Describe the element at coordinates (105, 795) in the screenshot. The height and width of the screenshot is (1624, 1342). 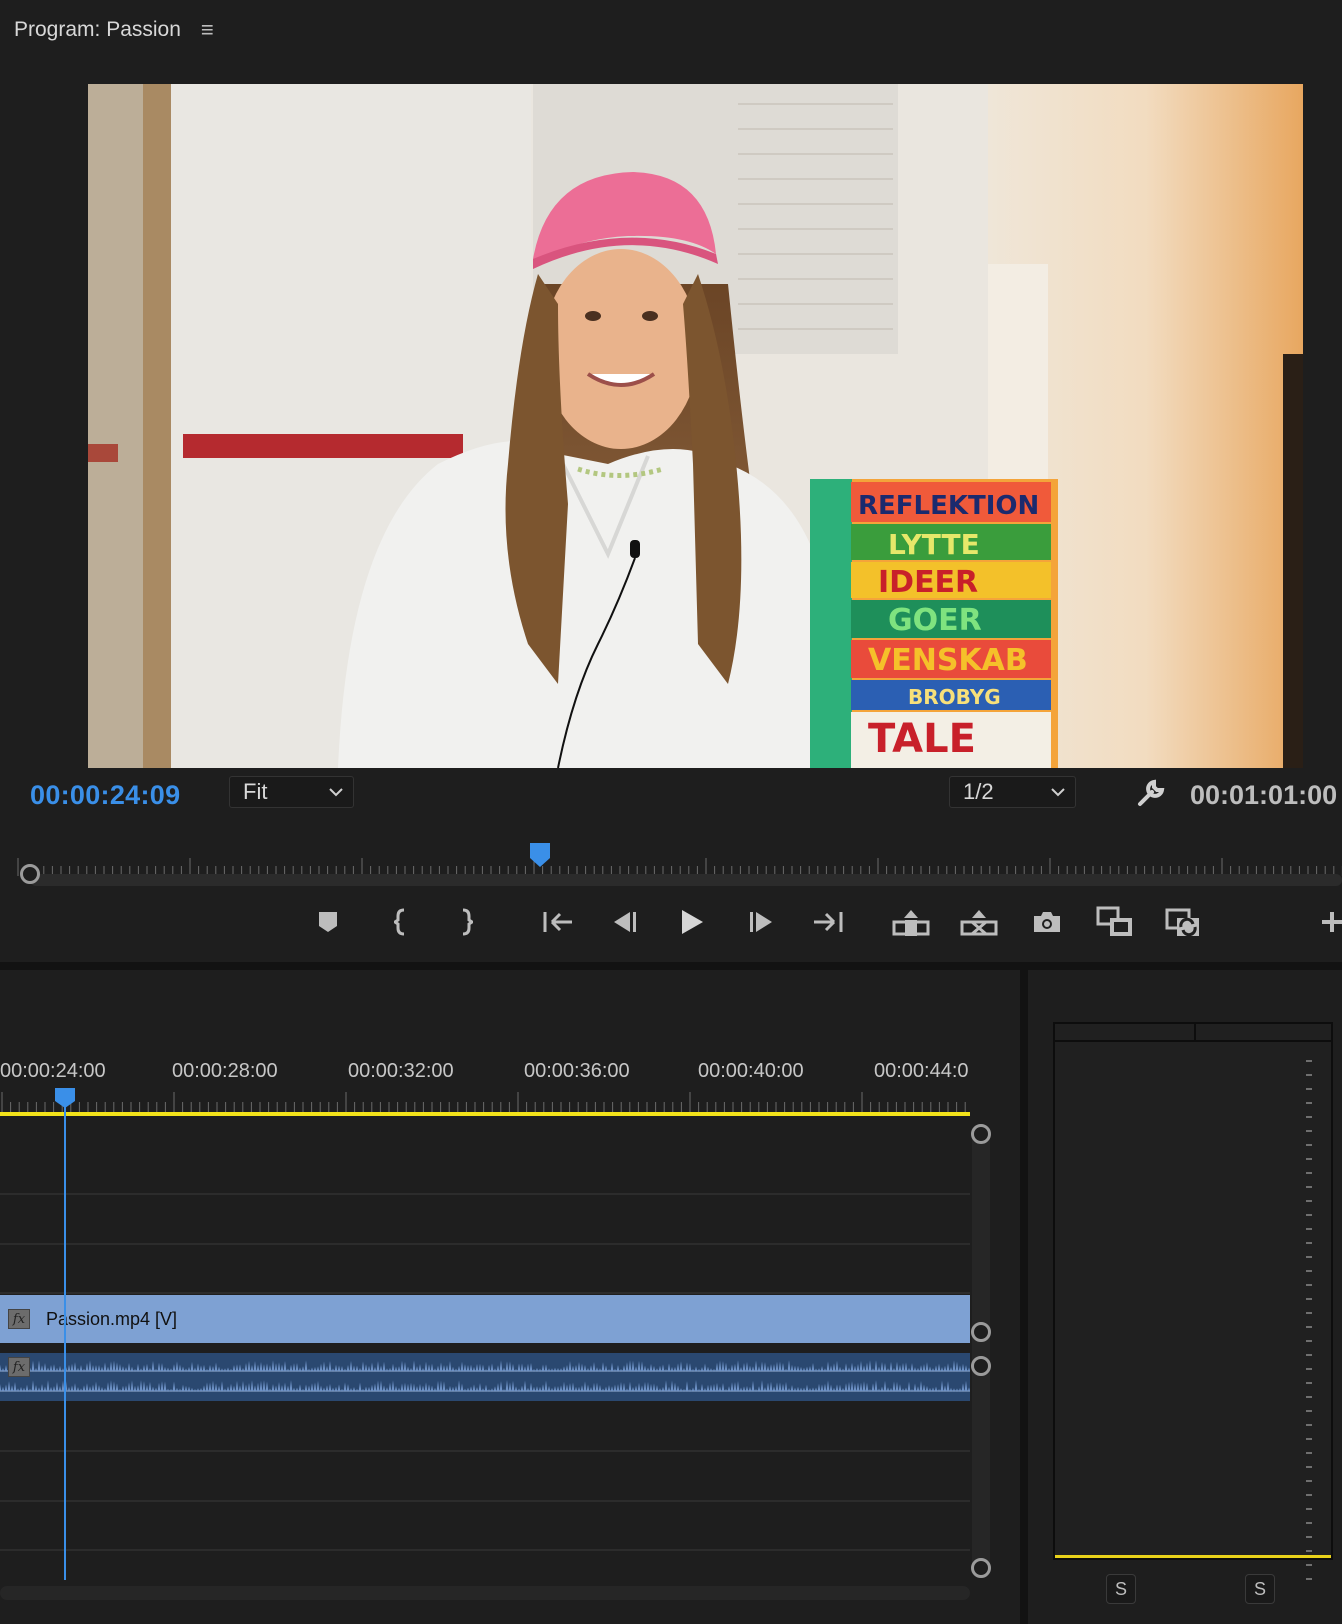
I see `current-timecode: 00:00:24:09` at that location.